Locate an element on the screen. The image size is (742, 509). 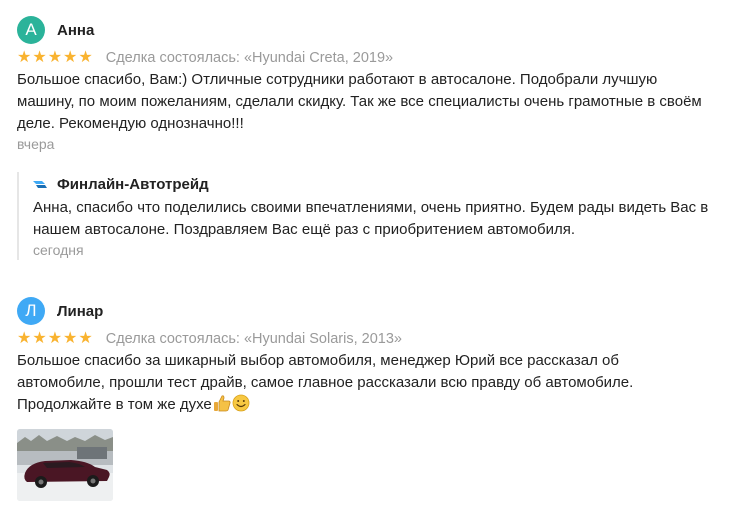
car-photo-image is located at coordinates (65, 465).